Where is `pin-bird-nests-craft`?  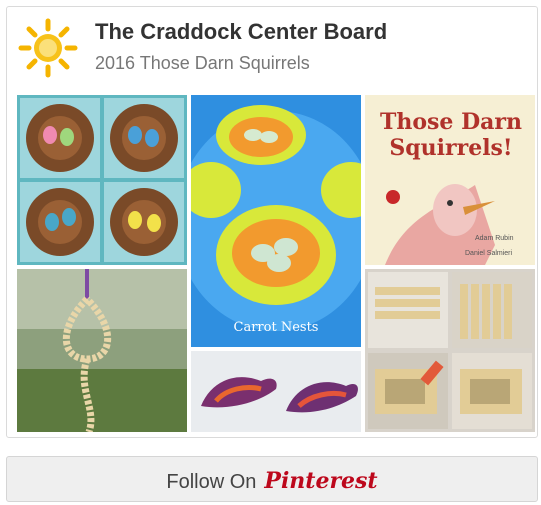
pin-bird-nests-craft is located at coordinates (102, 180).